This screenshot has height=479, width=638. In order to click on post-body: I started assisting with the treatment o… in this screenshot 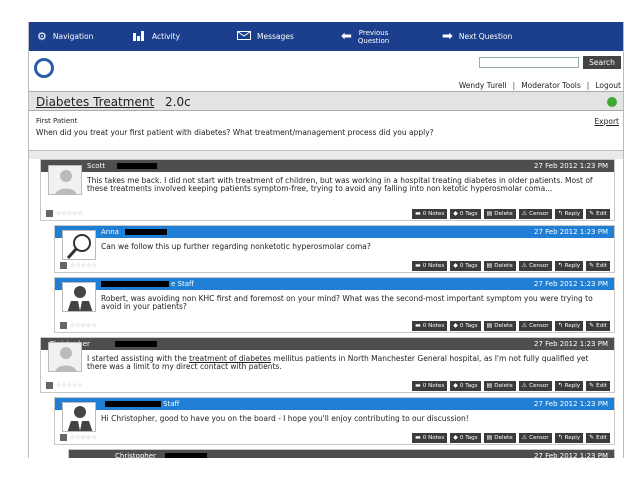, I will do `click(345, 363)`.